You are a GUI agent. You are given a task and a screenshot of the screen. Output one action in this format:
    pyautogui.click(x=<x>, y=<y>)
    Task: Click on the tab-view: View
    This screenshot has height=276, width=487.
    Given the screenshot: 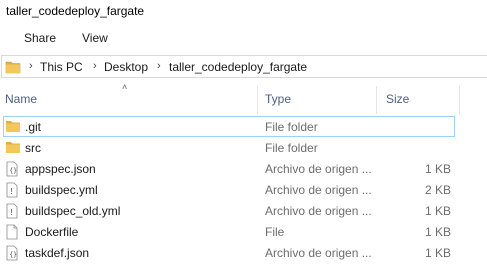 What is the action you would take?
    pyautogui.click(x=95, y=38)
    